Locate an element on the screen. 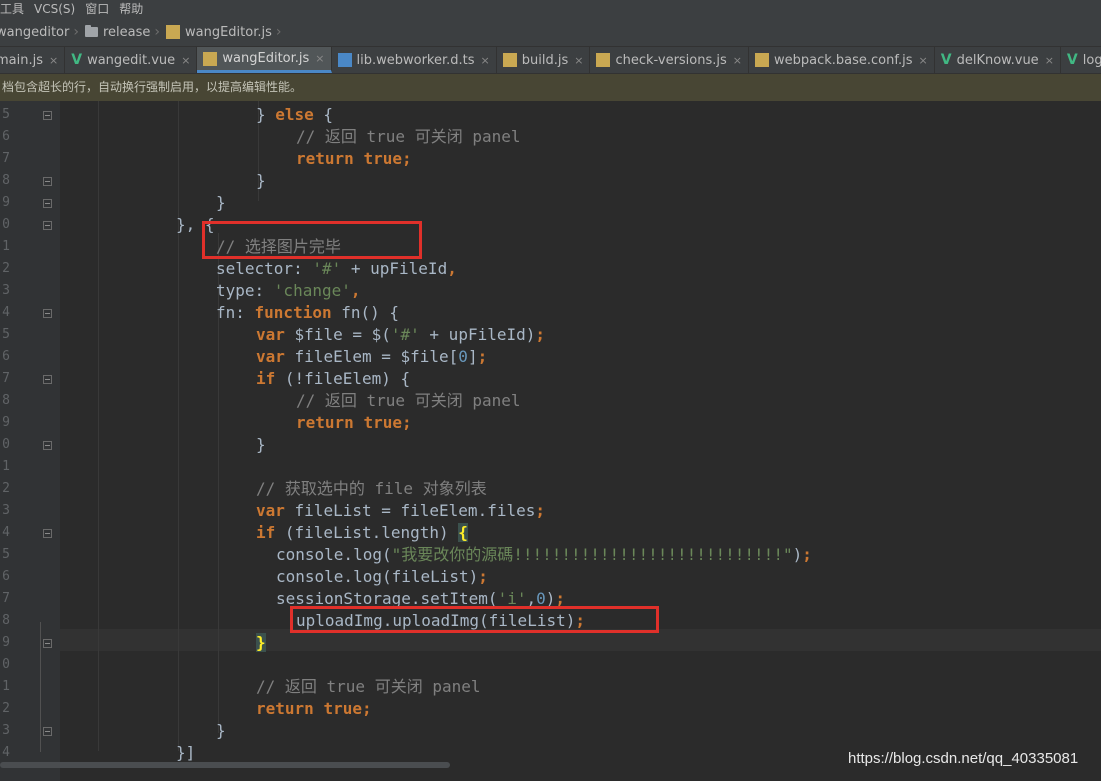 Image resolution: width=1101 pixels, height=781 pixels. breadcrumb-label: release is located at coordinates (126, 32).